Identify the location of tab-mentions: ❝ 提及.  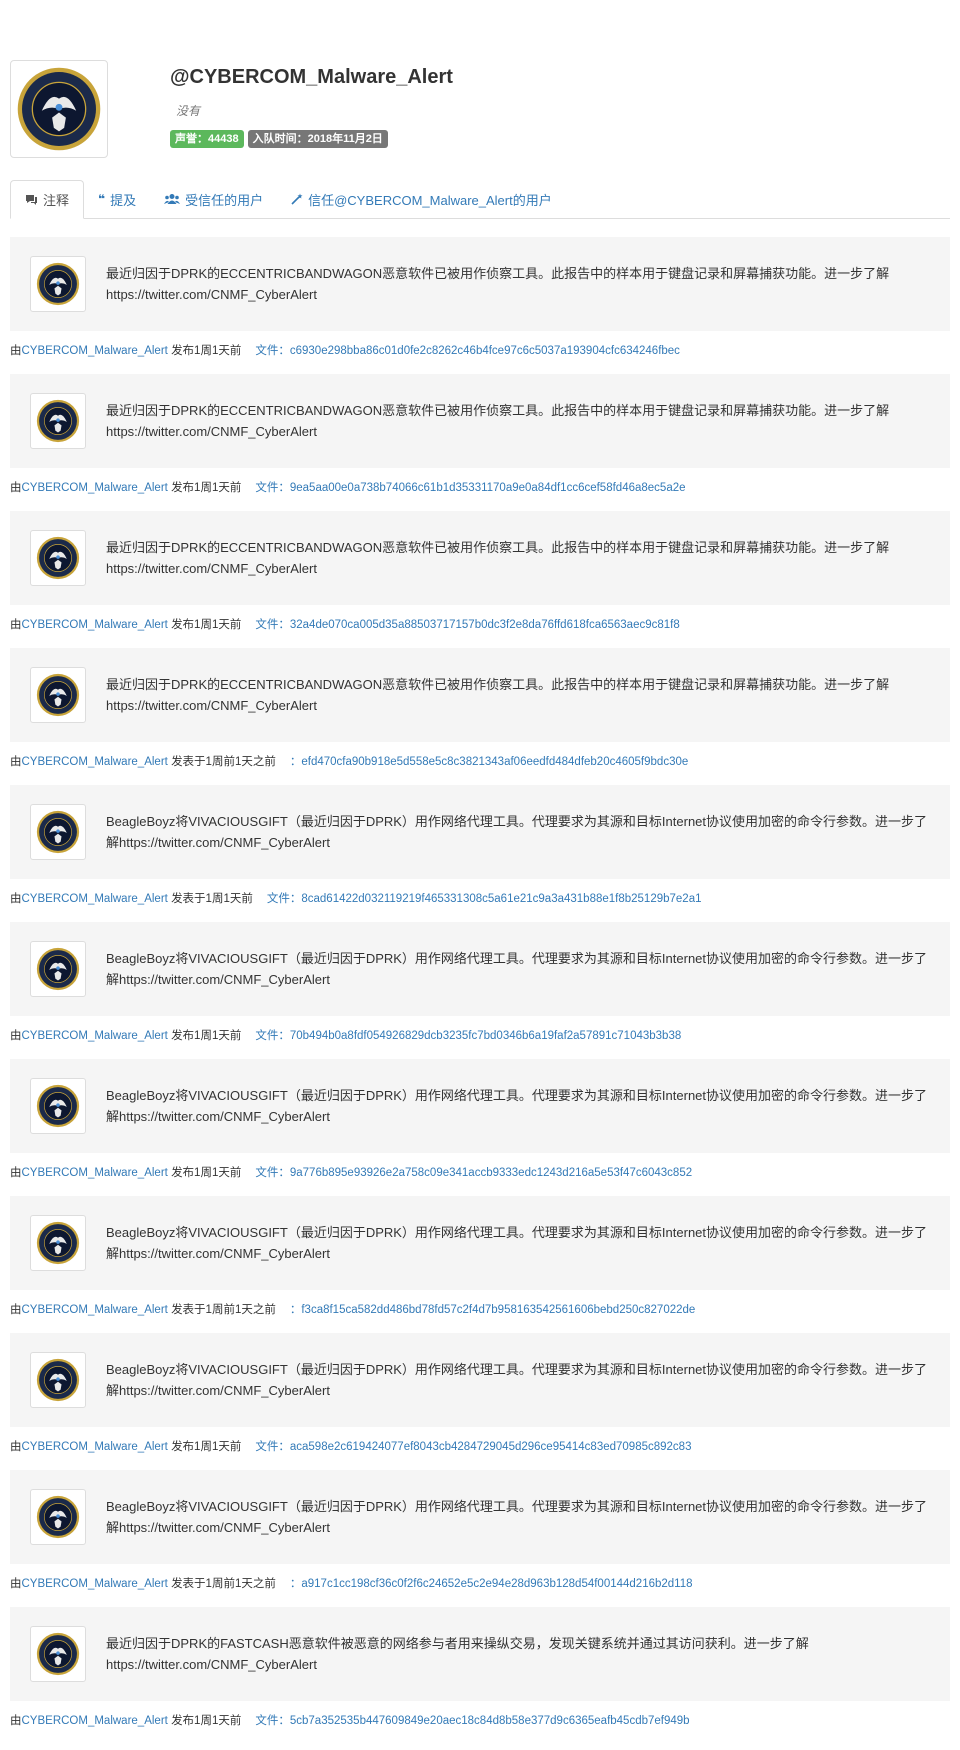
(117, 199).